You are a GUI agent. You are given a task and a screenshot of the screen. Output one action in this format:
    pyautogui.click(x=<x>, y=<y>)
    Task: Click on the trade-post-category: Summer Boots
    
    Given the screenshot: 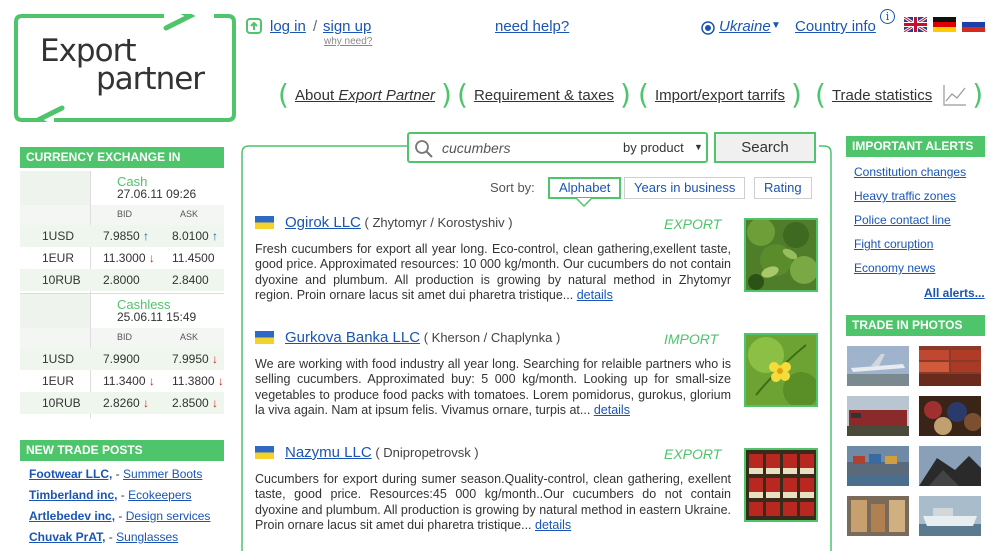 What is the action you would take?
    pyautogui.click(x=162, y=474)
    